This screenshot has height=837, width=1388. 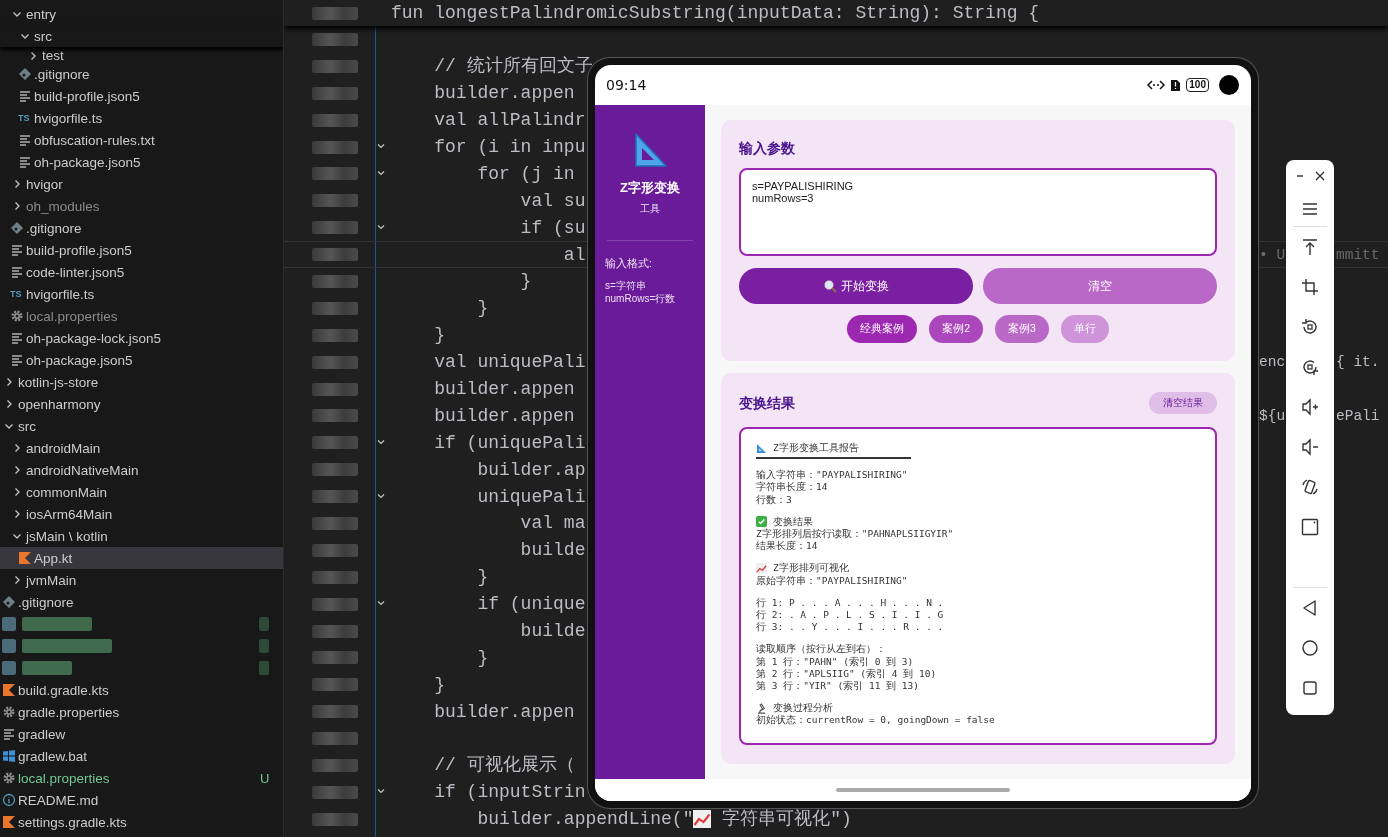 I want to click on code-line: if (su, so click(x=552, y=227).